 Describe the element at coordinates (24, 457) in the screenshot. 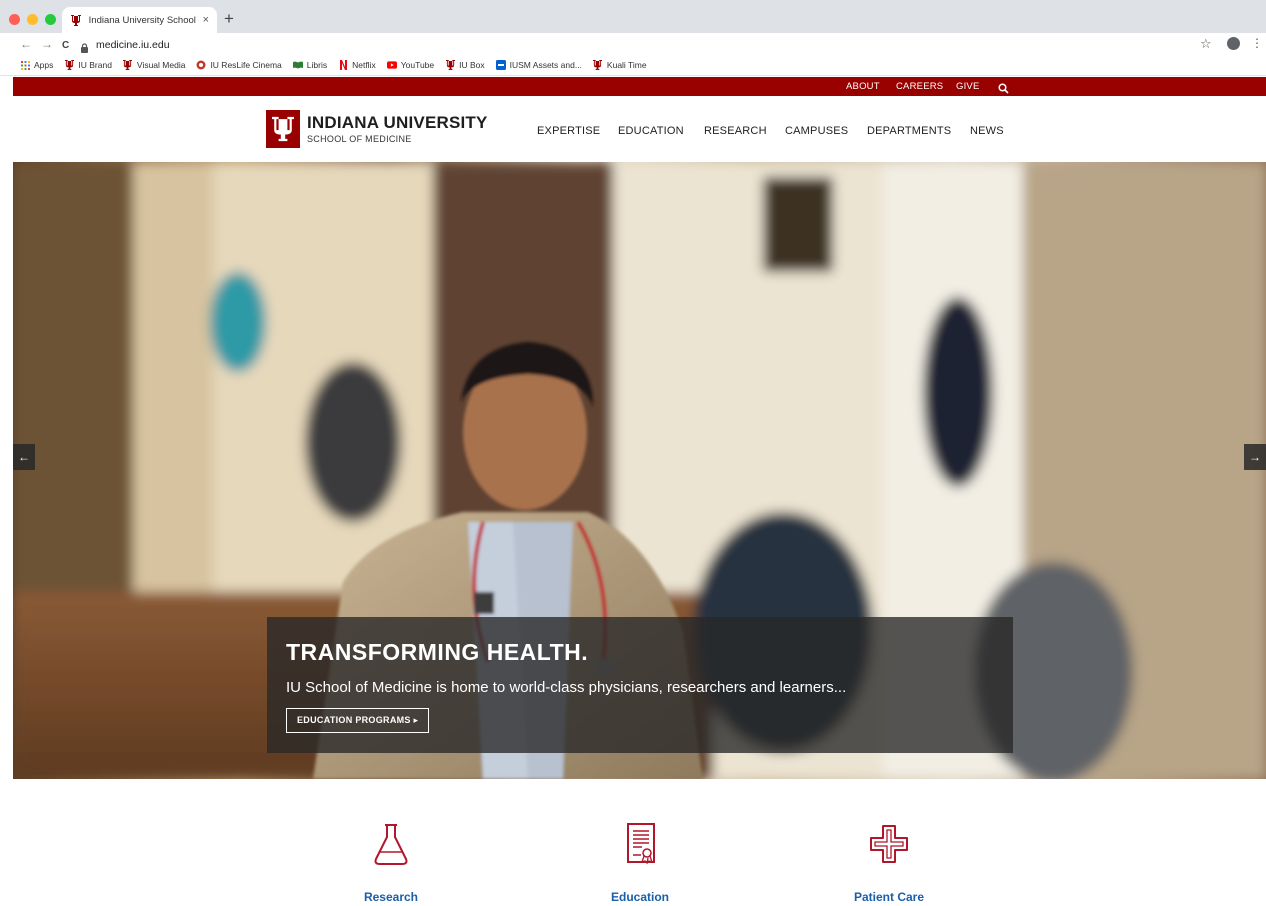

I see `carousel-prev-button: ←` at that location.